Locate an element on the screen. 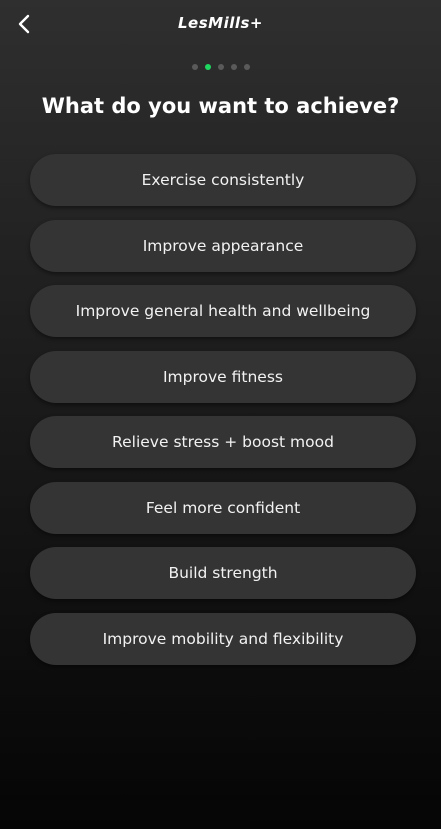 The height and width of the screenshot is (829, 441). goal-option-exercise-consistently: Exercise consistently is located at coordinates (223, 180).